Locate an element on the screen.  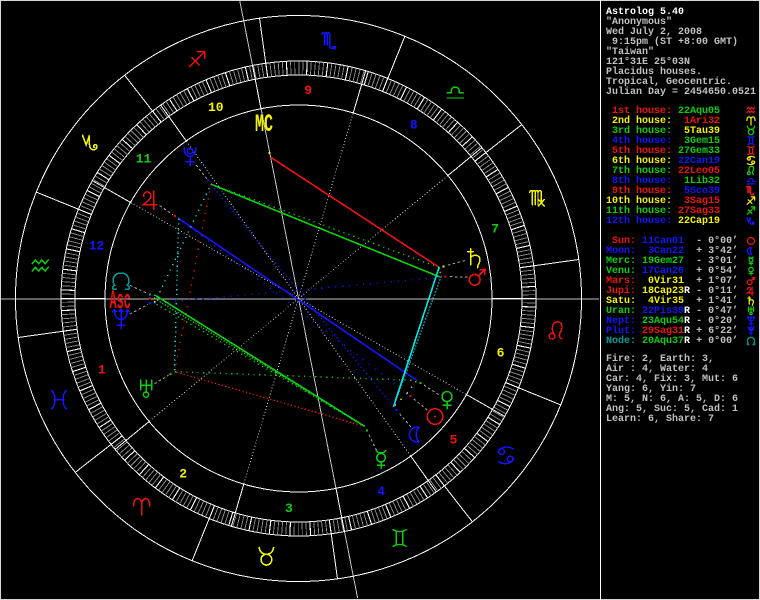
svg-text: MC is located at coordinates (264, 126).